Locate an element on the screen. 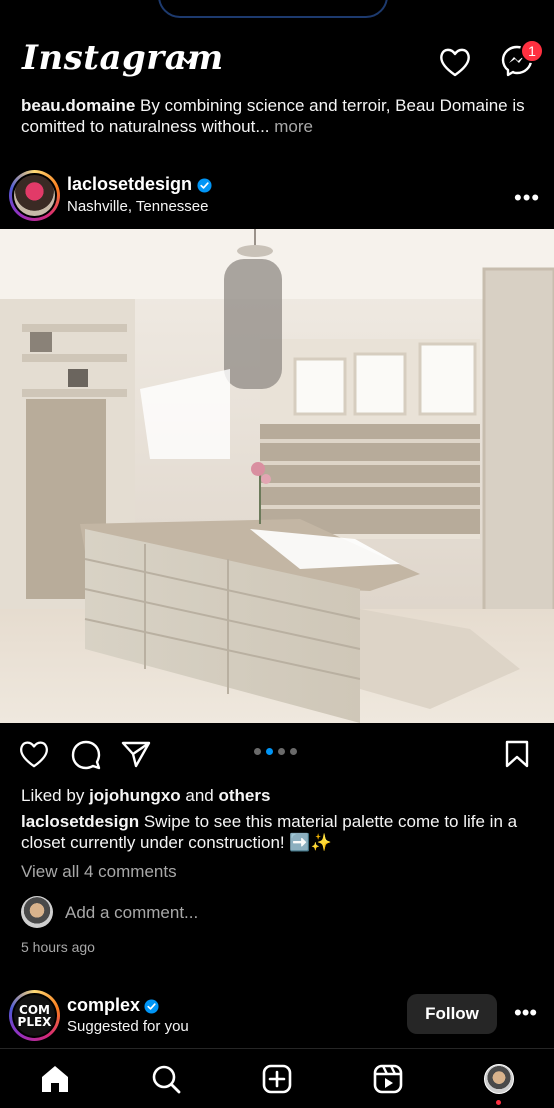 This screenshot has height=1108, width=554. previous-post-username: beau.domaine is located at coordinates (78, 105).